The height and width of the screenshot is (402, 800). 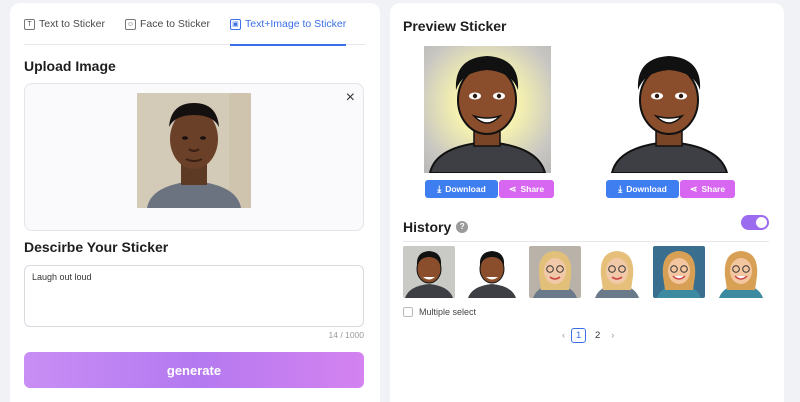 I want to click on face-icon: ☺, so click(x=130, y=24).